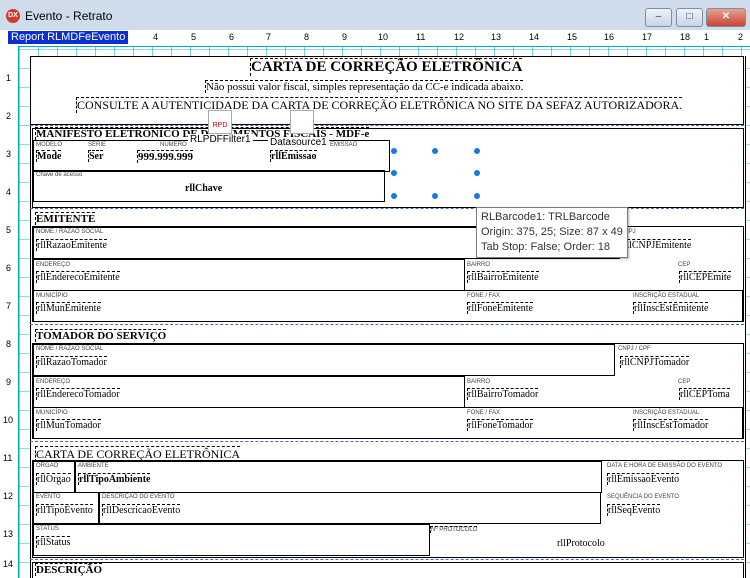 The image size is (750, 578). I want to click on tomador-title: TOMADOR DO SERVIÇO, so click(101, 335).